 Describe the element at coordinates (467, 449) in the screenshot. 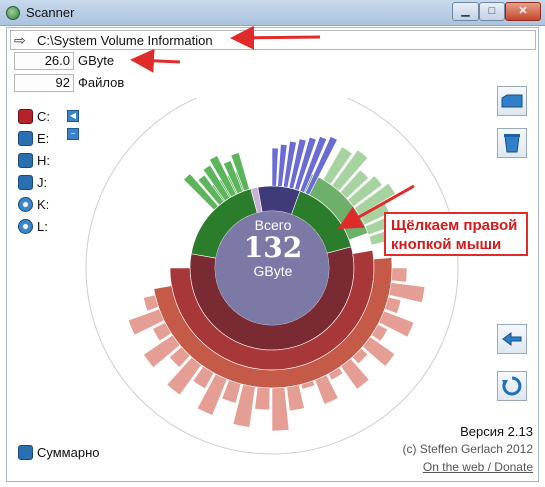

I see `copyright-label: (c) Steffen Gerlach 2012` at that location.